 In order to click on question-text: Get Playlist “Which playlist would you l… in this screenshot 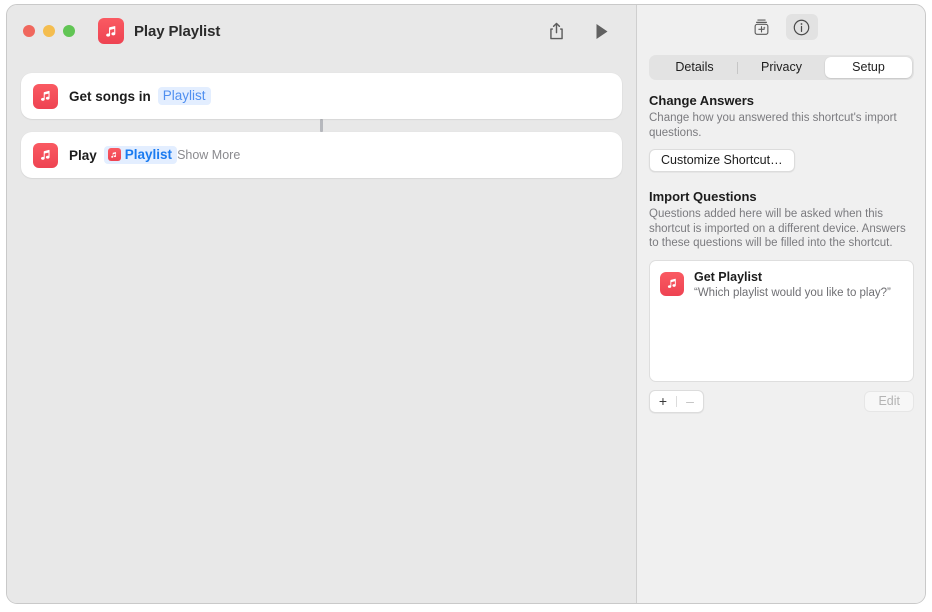, I will do `click(792, 285)`.